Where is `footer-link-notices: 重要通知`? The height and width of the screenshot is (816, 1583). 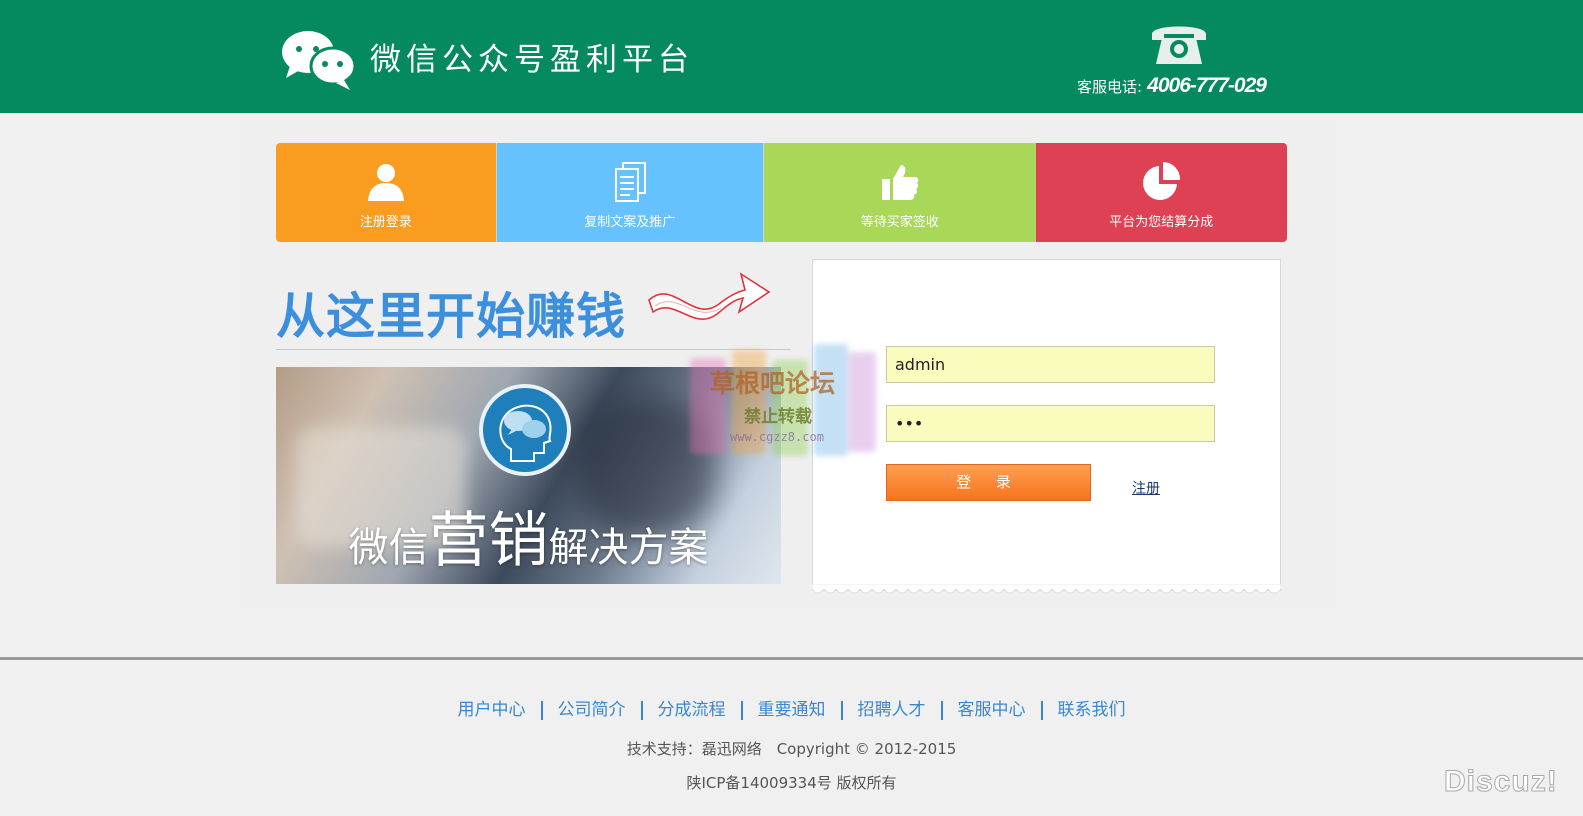 footer-link-notices: 重要通知 is located at coordinates (792, 710).